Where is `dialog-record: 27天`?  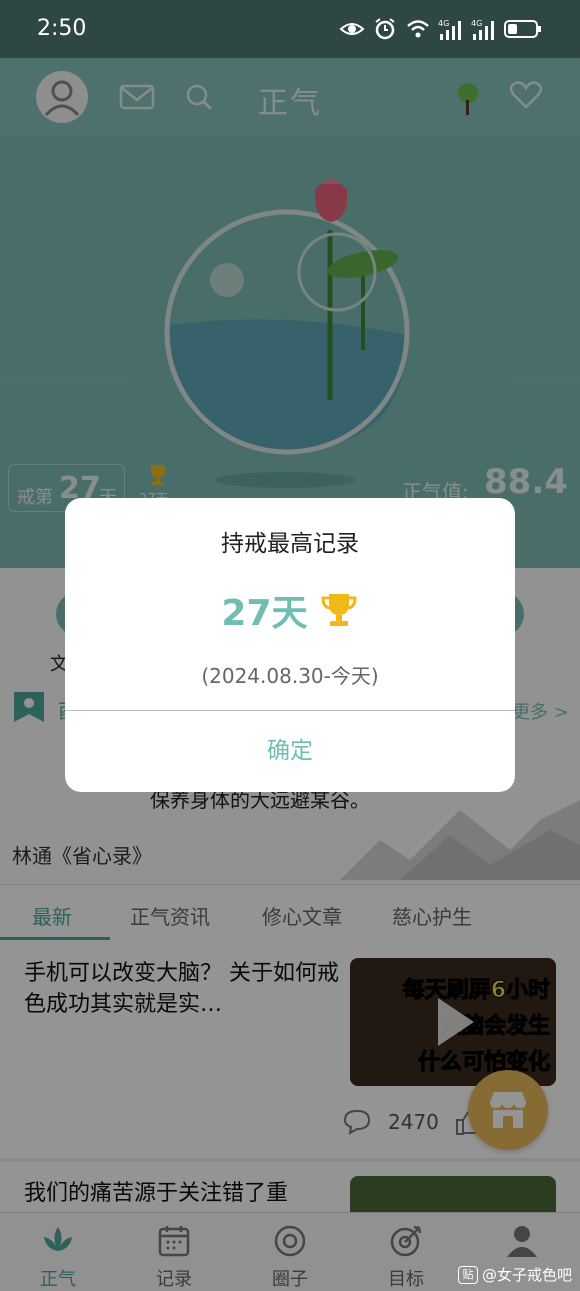 dialog-record: 27天 is located at coordinates (290, 610).